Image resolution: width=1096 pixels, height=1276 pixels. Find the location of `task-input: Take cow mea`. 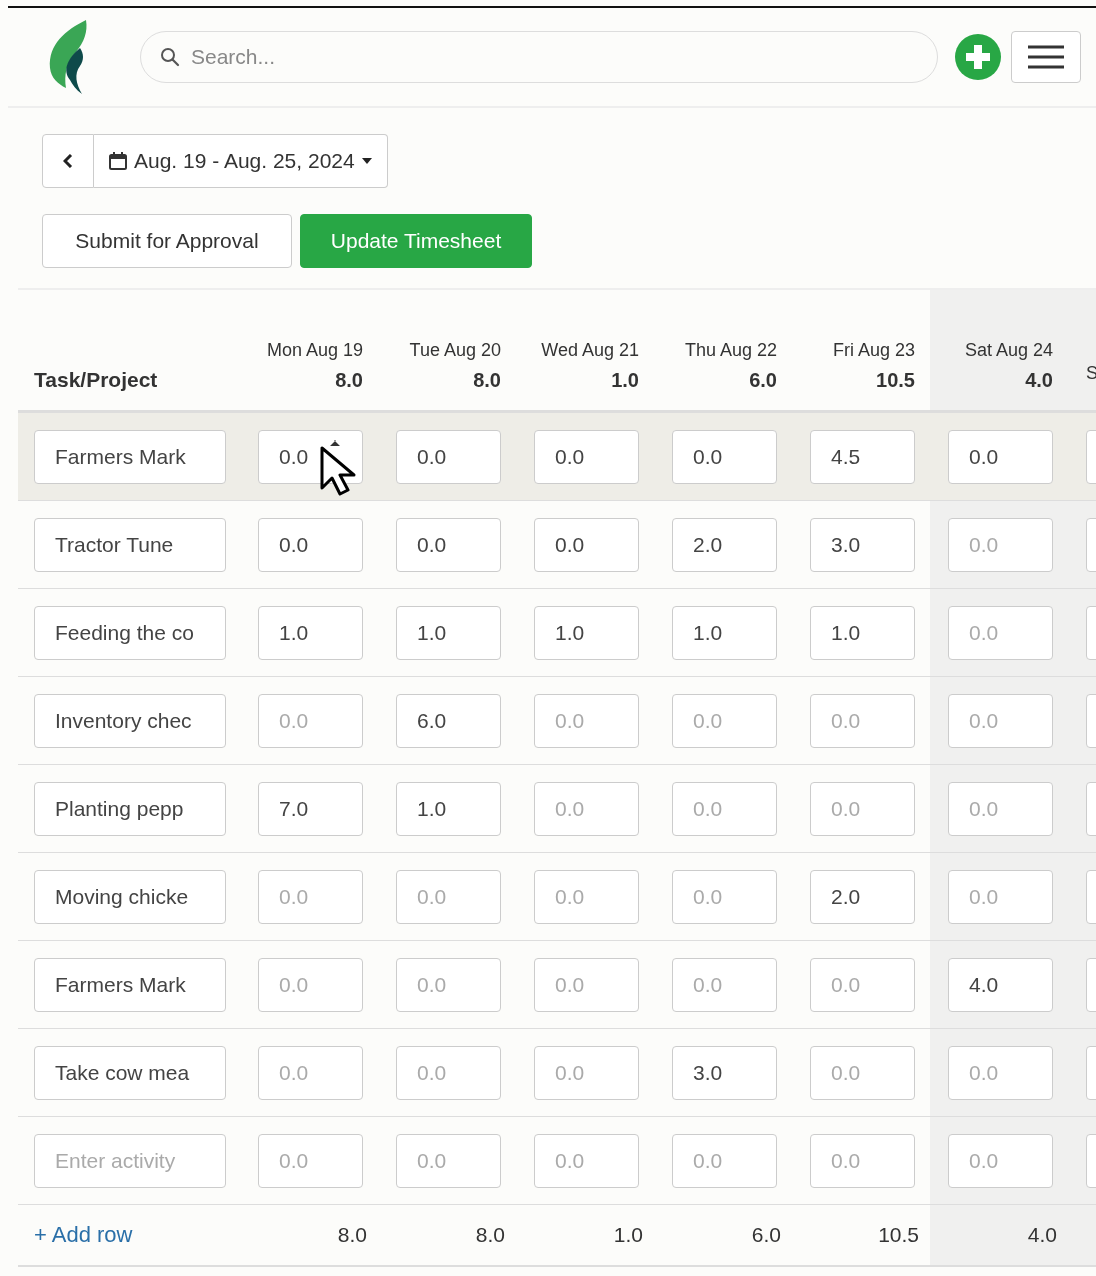

task-input: Take cow mea is located at coordinates (130, 1072).